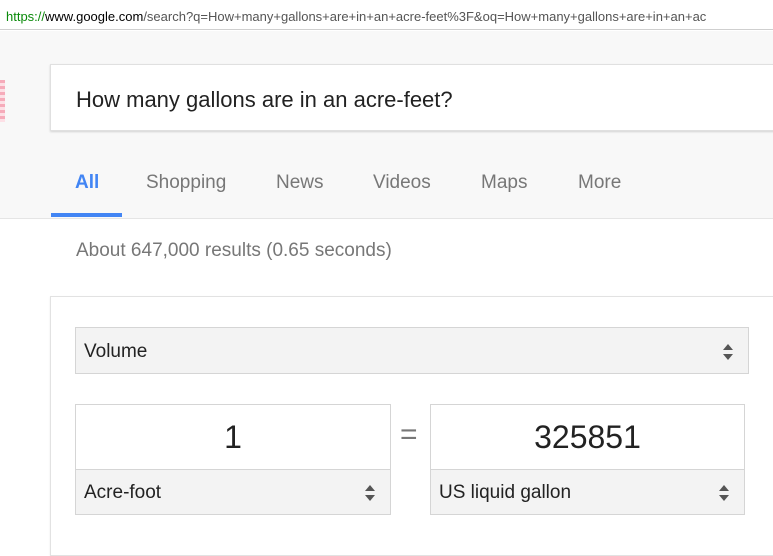 This screenshot has width=773, height=556. I want to click on url-host: www.google.com, so click(94, 16).